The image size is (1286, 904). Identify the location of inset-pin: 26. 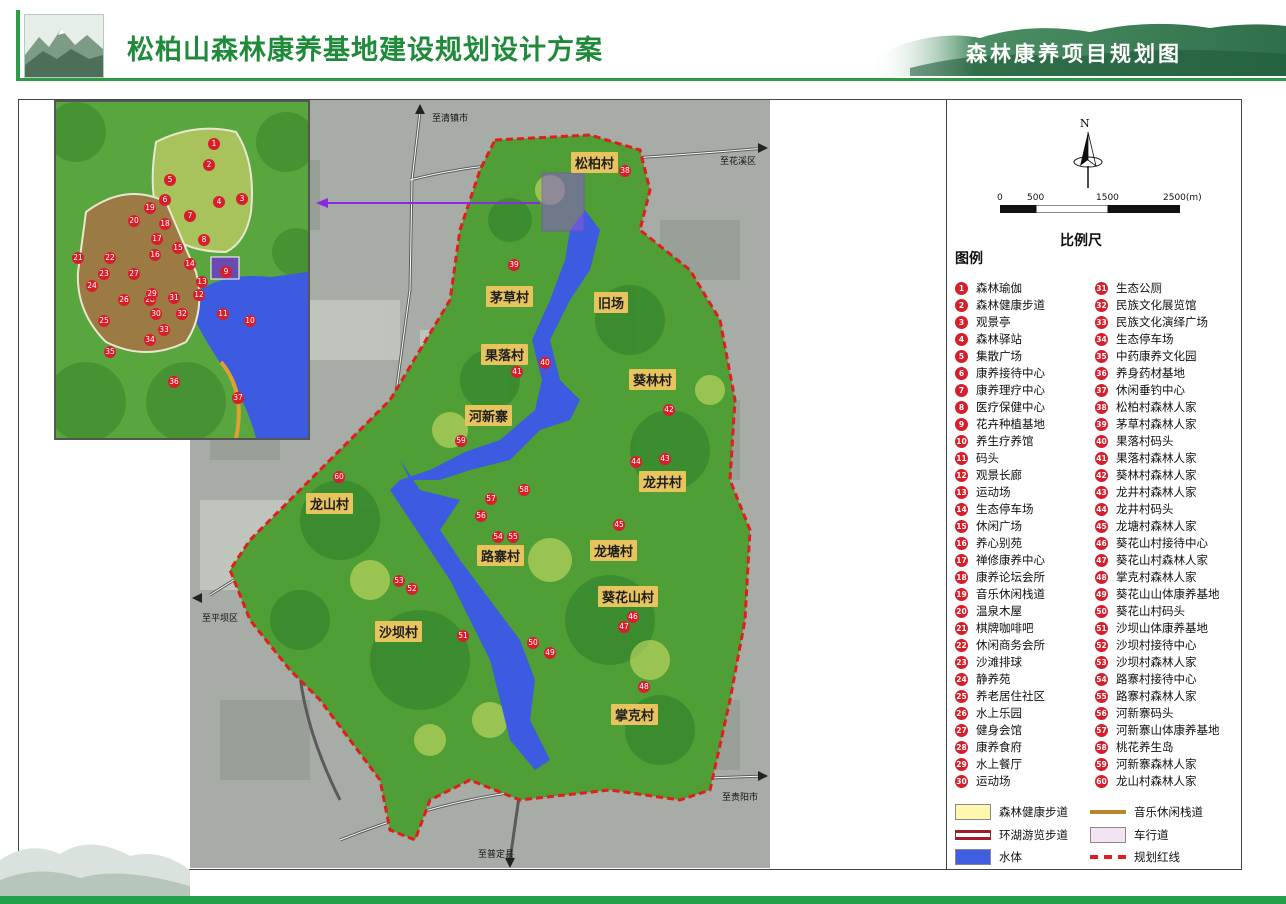
(124, 300).